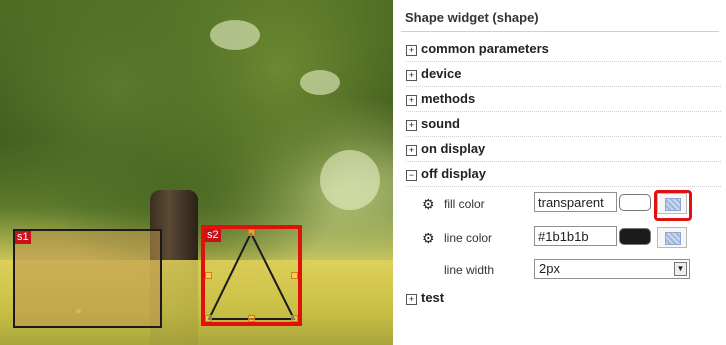 The height and width of the screenshot is (345, 726). Describe the element at coordinates (411, 175) in the screenshot. I see `collapse-icon: −` at that location.